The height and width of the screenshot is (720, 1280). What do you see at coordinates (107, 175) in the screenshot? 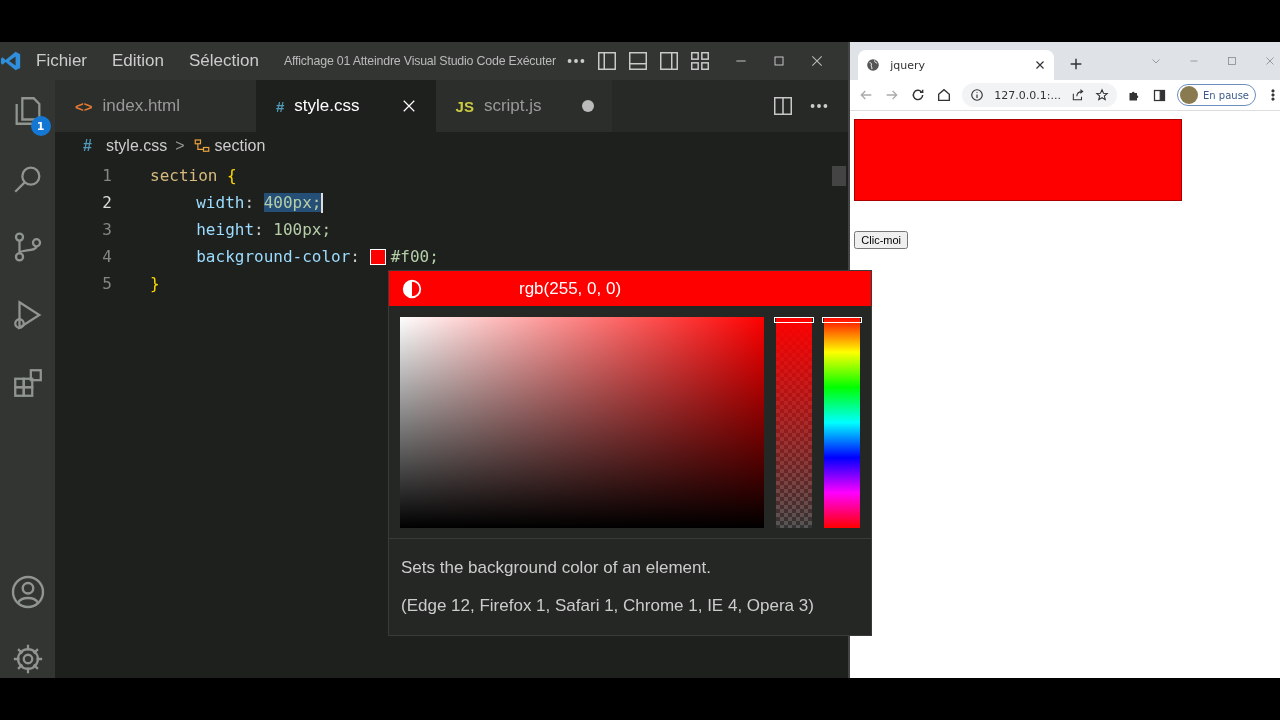
I see `line-number: 1` at bounding box center [107, 175].